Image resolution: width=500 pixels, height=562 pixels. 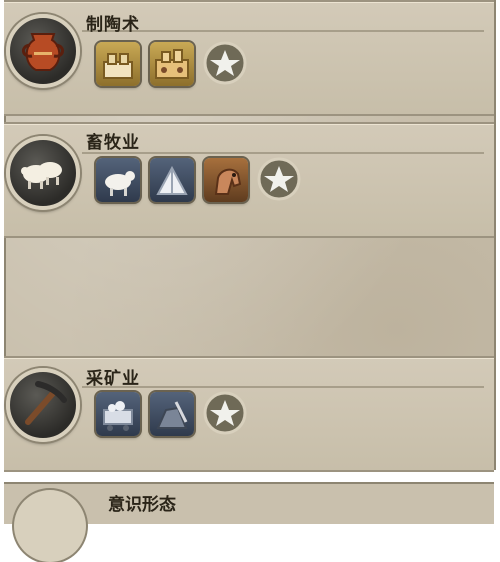 I want to click on horse-icon, so click(x=228, y=181).